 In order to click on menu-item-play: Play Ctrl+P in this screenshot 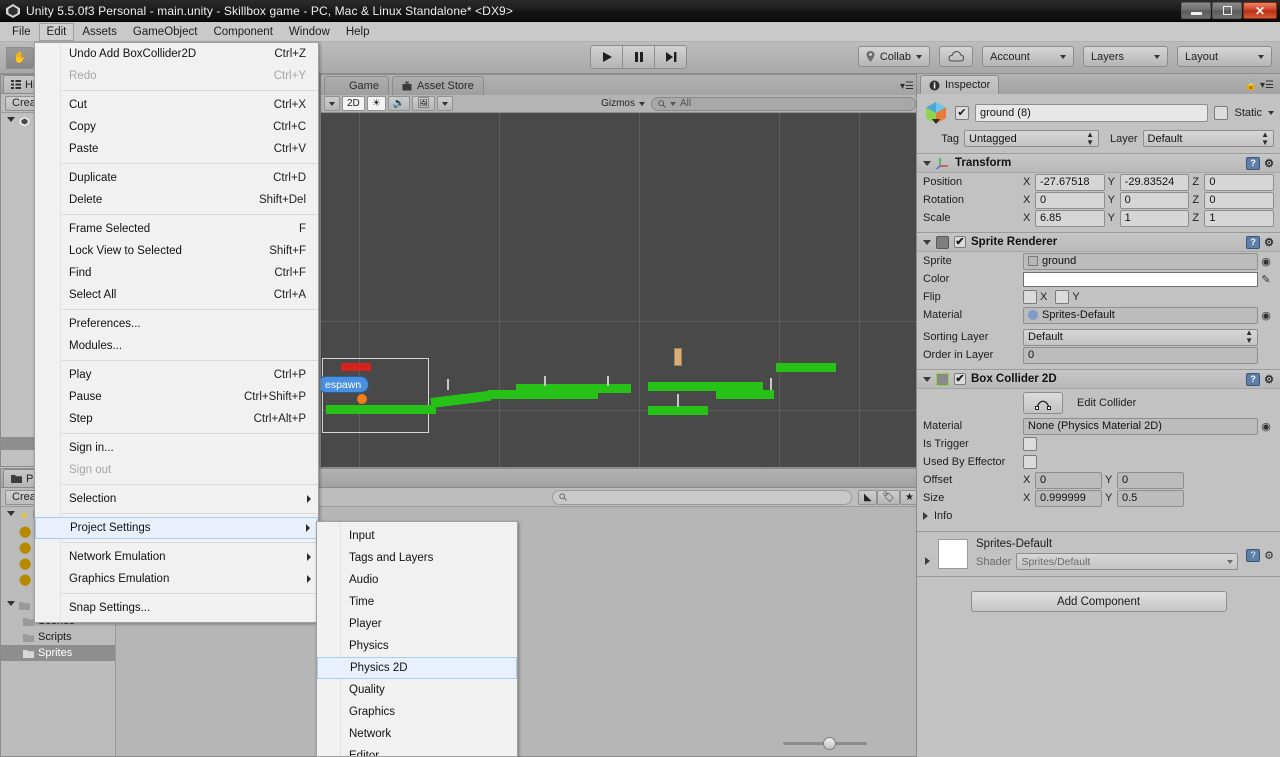, I will do `click(176, 375)`.